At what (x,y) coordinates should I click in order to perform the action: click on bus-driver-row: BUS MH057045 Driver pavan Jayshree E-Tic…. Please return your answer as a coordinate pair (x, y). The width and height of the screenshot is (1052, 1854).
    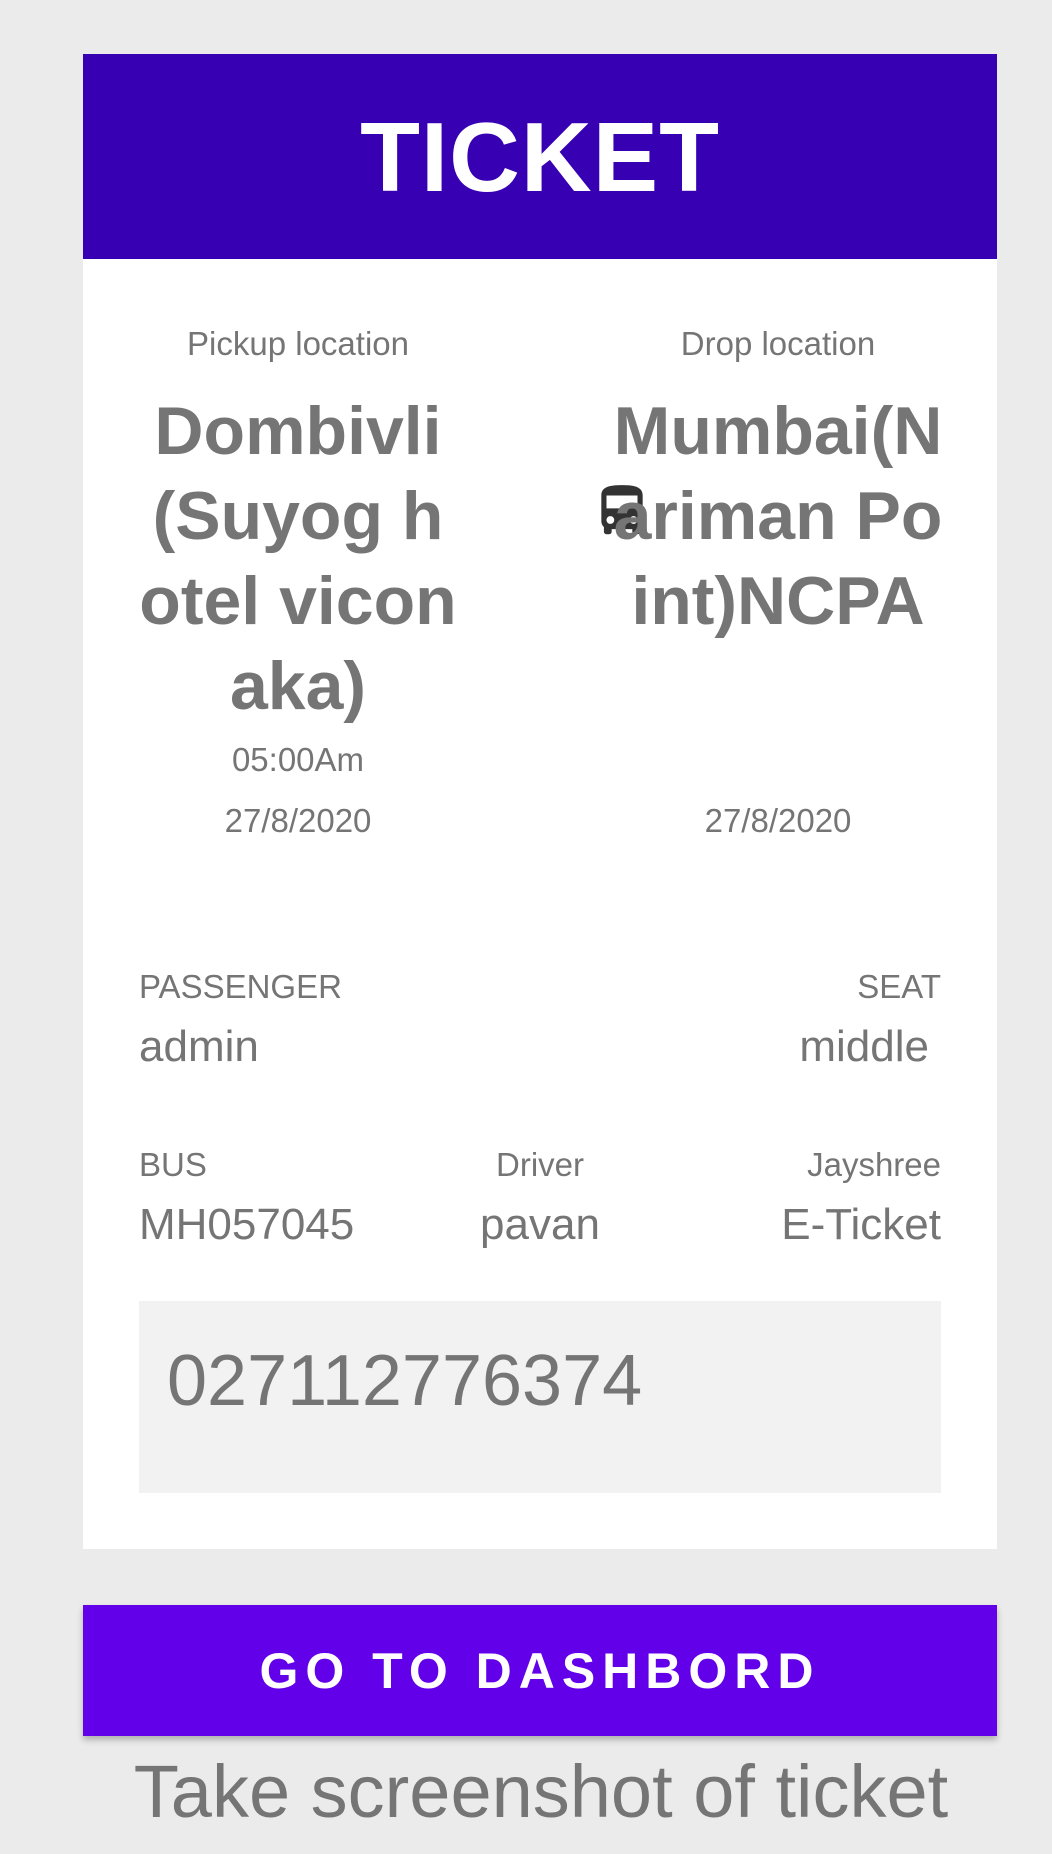
    Looking at the image, I should click on (540, 1205).